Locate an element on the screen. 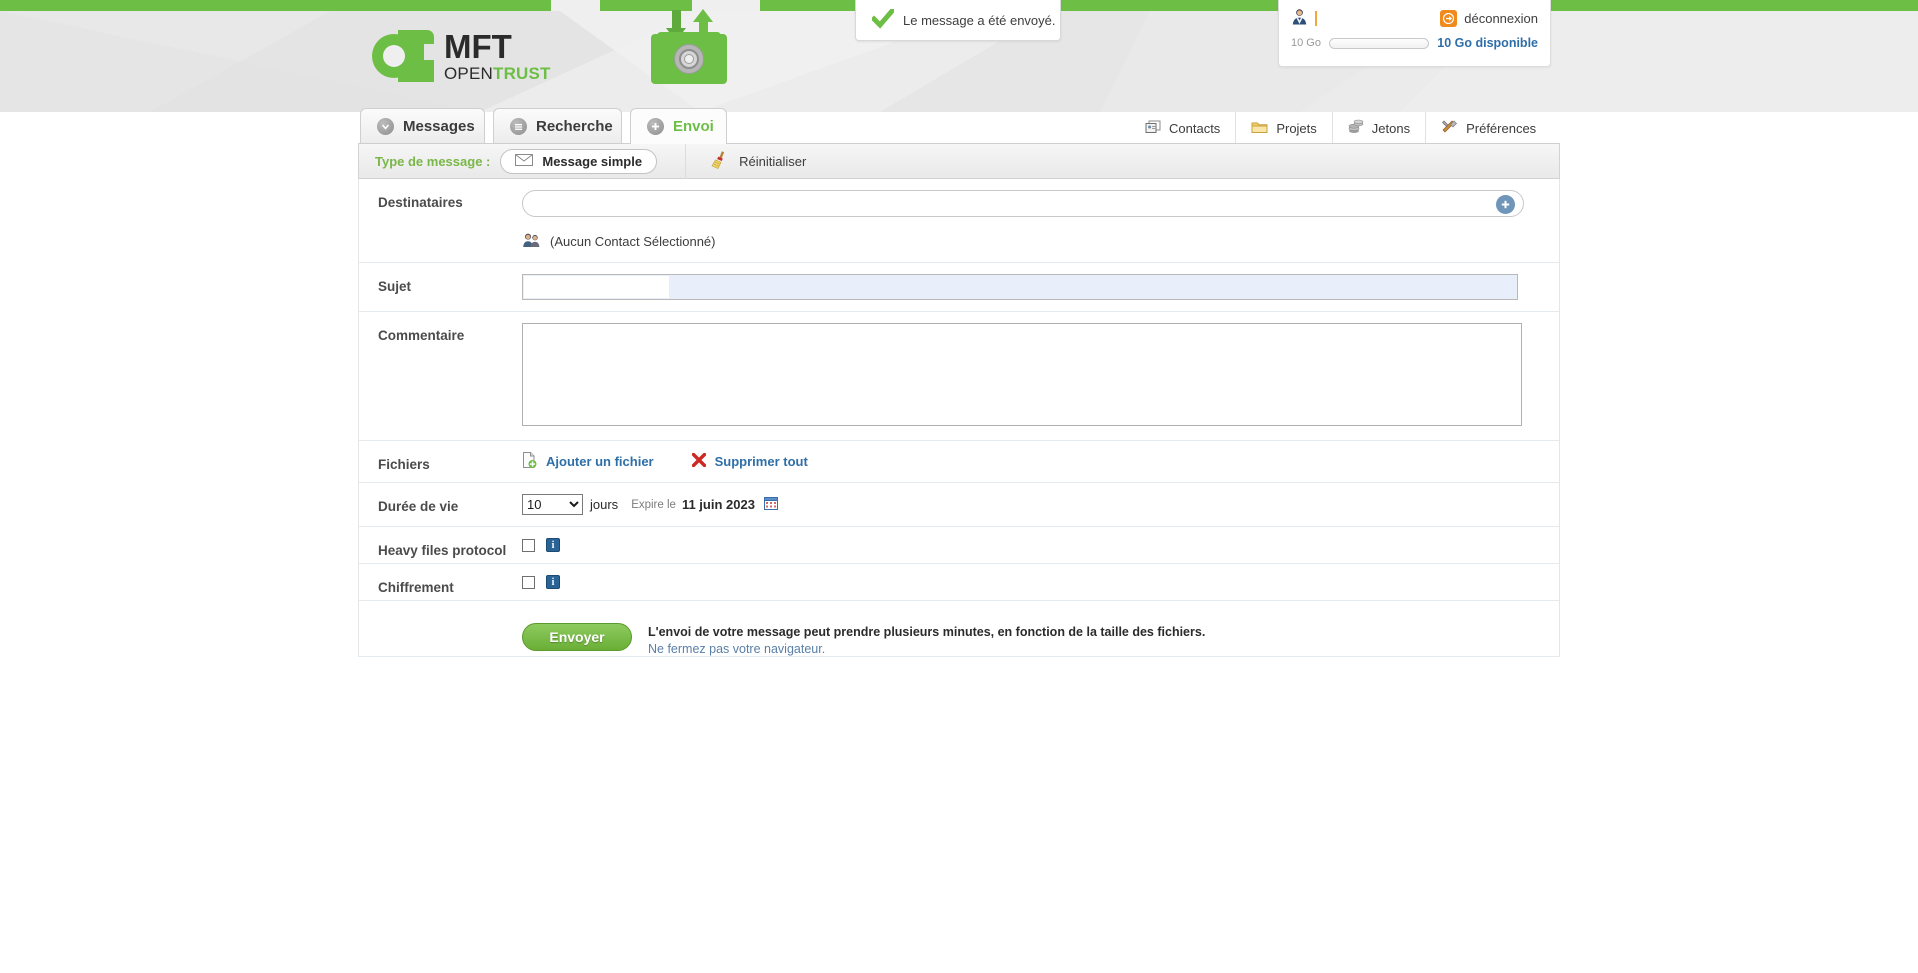 This screenshot has height=973, width=1918. brand-logo: MFT OPENTRUST is located at coordinates (461, 56).